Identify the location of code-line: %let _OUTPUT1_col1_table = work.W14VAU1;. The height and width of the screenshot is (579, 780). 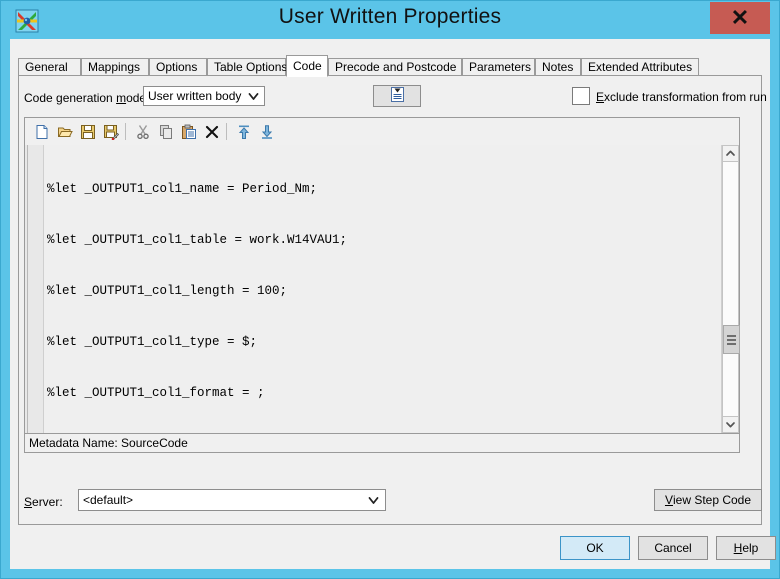
(197, 240).